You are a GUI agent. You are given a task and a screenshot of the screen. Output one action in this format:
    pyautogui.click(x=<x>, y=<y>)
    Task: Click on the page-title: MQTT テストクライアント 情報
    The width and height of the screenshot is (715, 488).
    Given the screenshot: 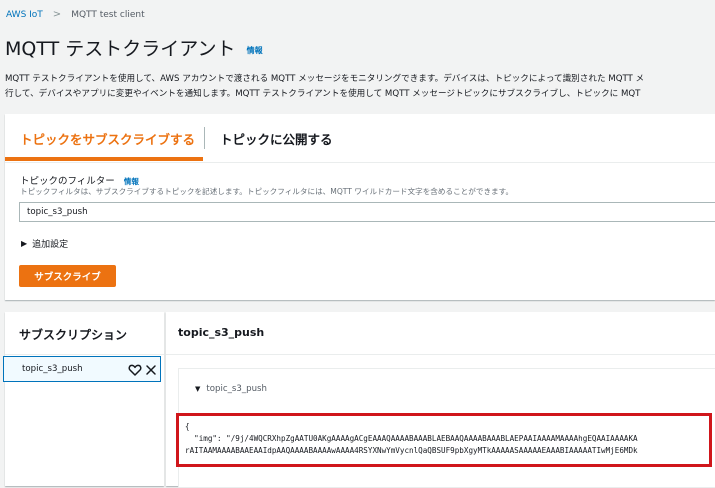 What is the action you would take?
    pyautogui.click(x=134, y=47)
    